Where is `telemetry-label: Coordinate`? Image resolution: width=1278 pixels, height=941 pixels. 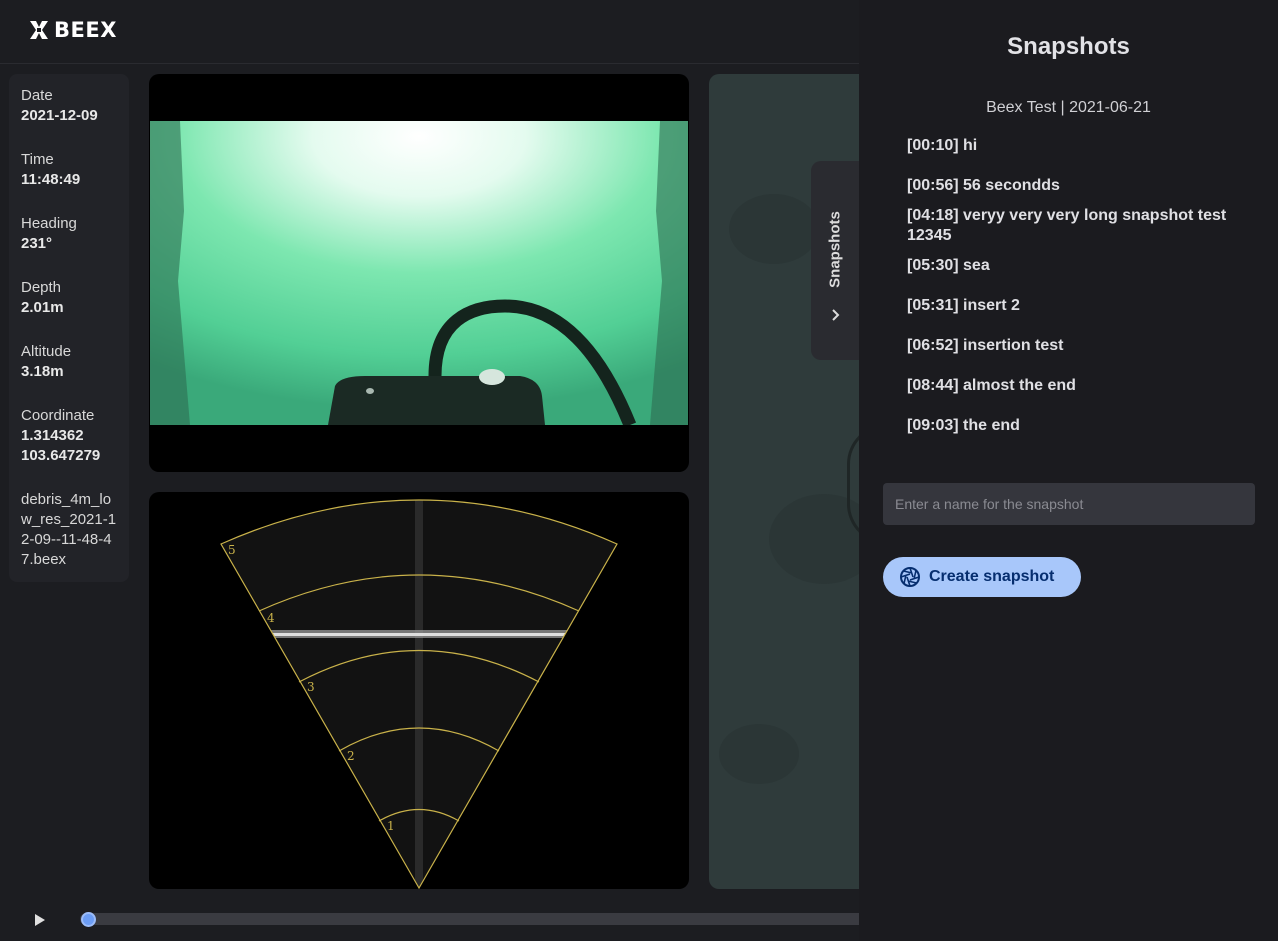 telemetry-label: Coordinate is located at coordinates (58, 415).